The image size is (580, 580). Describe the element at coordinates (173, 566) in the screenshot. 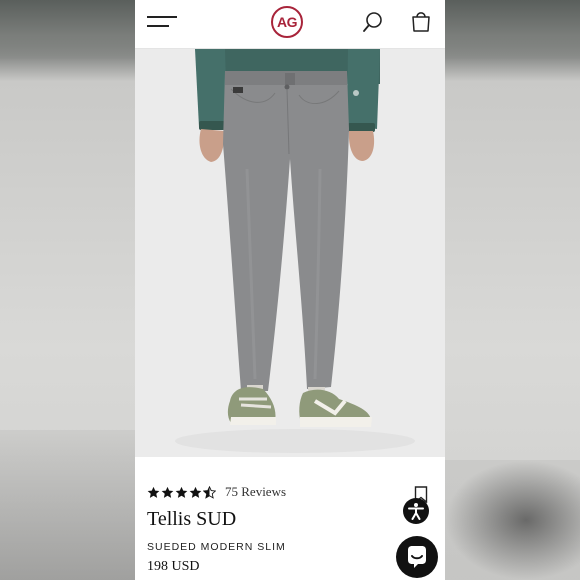

I see `product-price: 198 USD` at that location.